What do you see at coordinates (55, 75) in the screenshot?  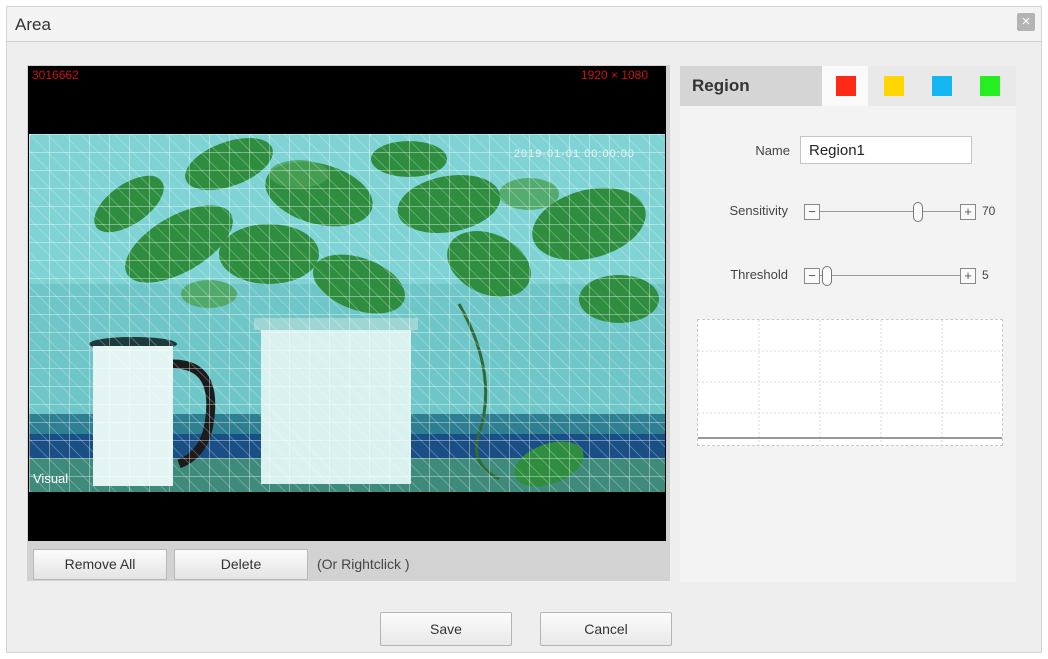 I see `video-overlay-left: 3016662` at bounding box center [55, 75].